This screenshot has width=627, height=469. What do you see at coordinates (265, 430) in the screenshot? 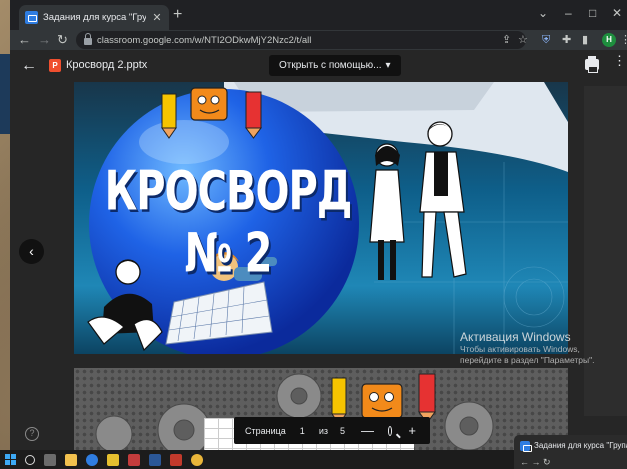
I see `page-label: Страница` at bounding box center [265, 430].